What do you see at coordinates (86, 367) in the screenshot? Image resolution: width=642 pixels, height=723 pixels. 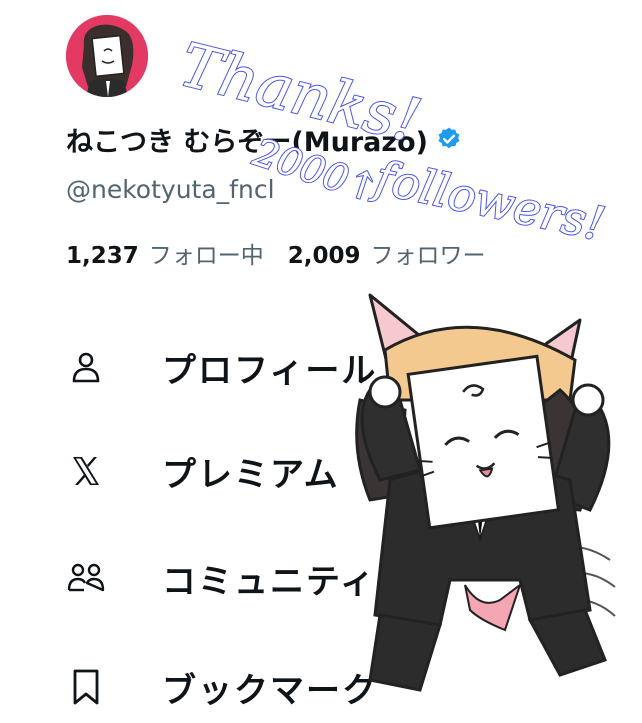 I see `person-icon` at bounding box center [86, 367].